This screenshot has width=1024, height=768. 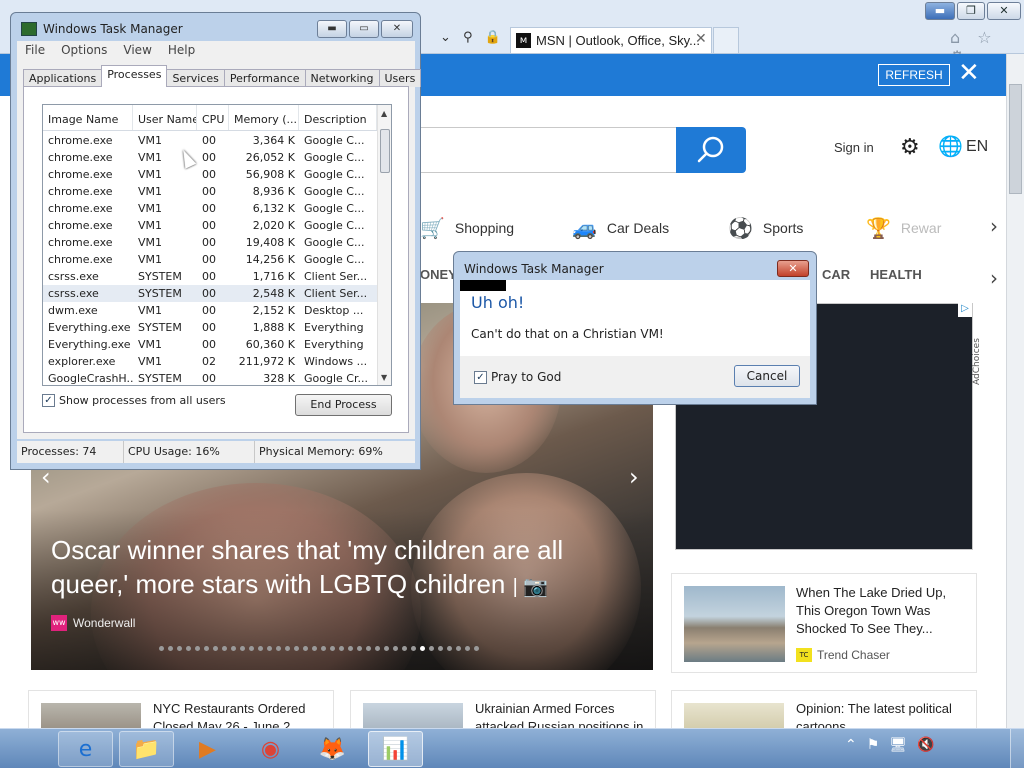 I want to click on column-description: Description, so click(x=338, y=117).